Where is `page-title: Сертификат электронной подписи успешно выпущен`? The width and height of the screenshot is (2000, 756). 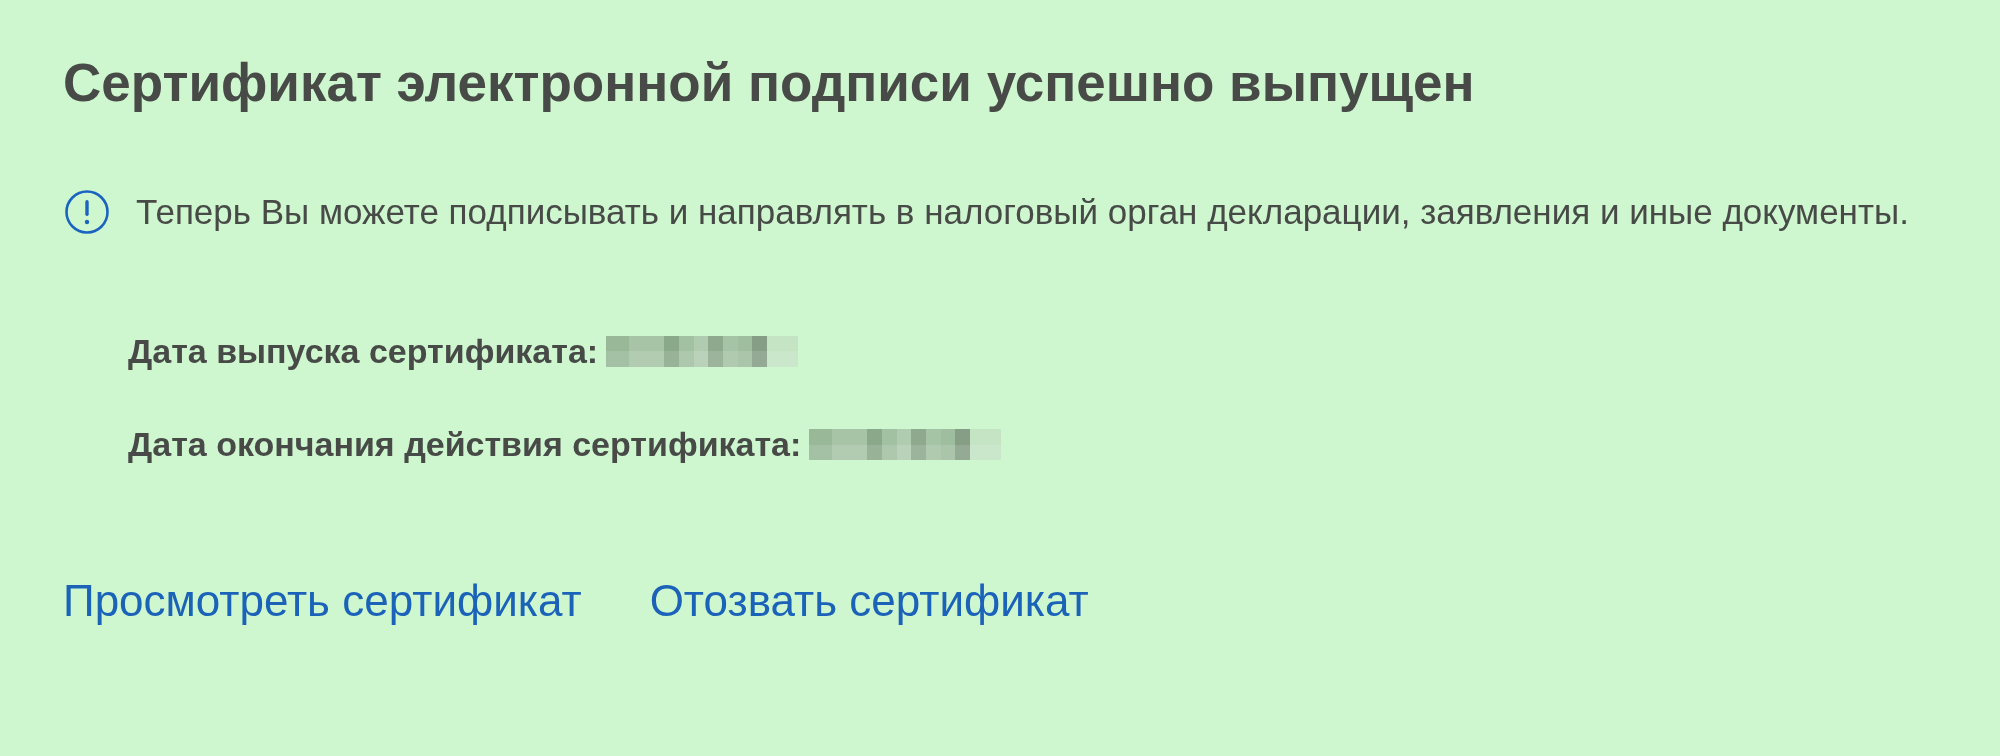
page-title: Сертификат электронной подписи успешно выпущен is located at coordinates (769, 83).